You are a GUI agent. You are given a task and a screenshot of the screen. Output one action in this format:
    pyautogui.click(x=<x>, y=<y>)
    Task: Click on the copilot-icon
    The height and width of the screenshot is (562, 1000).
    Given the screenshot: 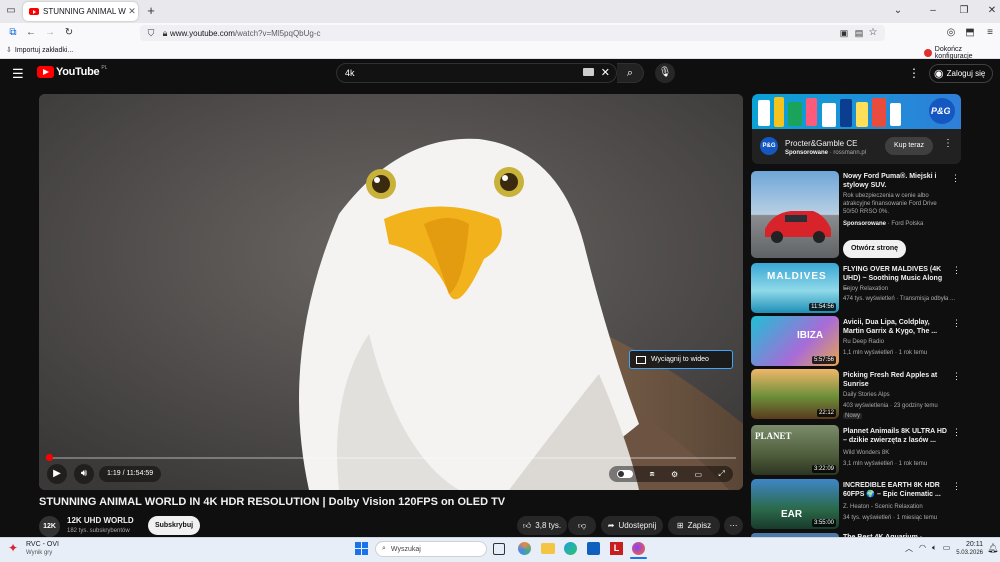 What is the action you would take?
    pyautogui.click(x=524, y=548)
    